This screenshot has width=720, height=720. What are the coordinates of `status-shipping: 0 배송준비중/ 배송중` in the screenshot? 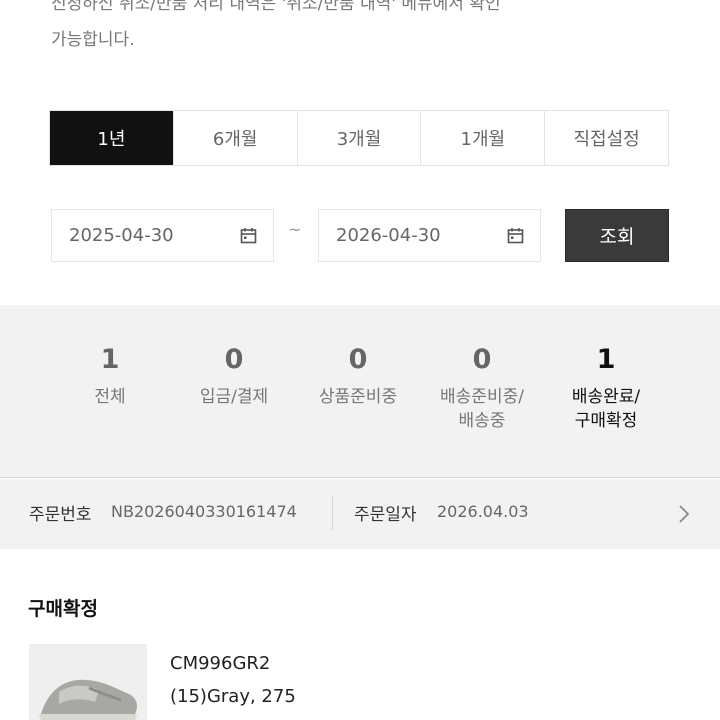 It's located at (482, 391).